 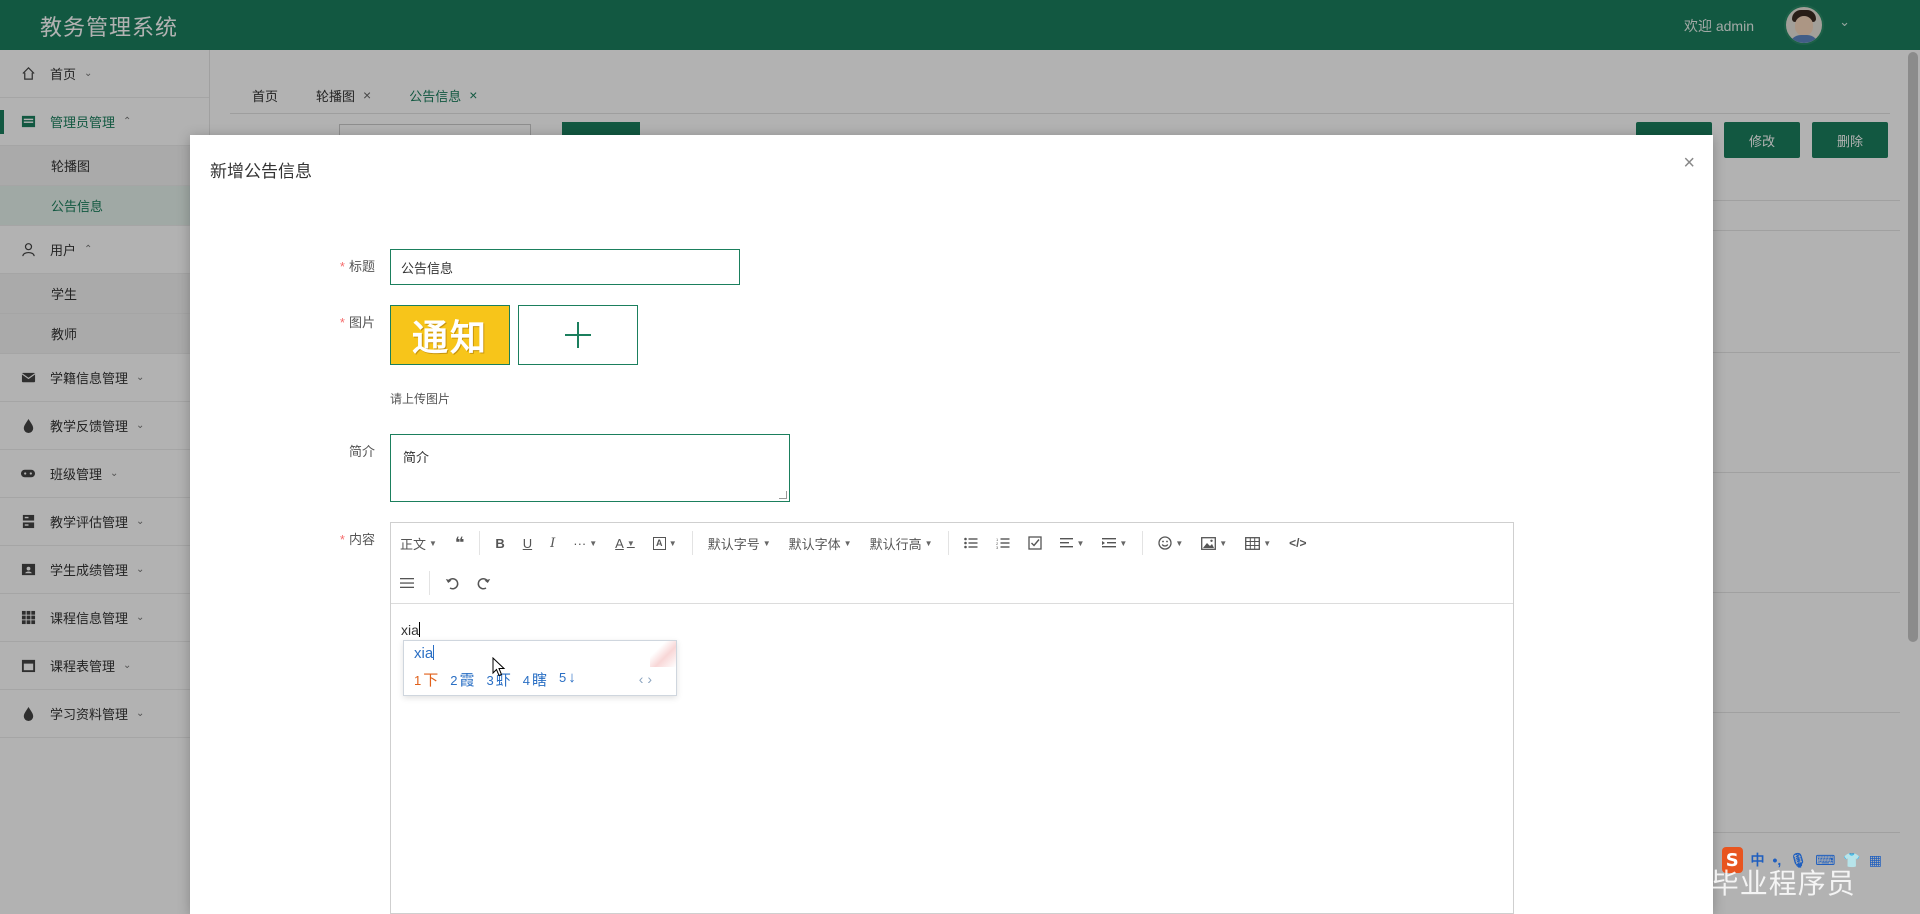 What do you see at coordinates (420, 399) in the screenshot?
I see `upload-hint: 请上传图片` at bounding box center [420, 399].